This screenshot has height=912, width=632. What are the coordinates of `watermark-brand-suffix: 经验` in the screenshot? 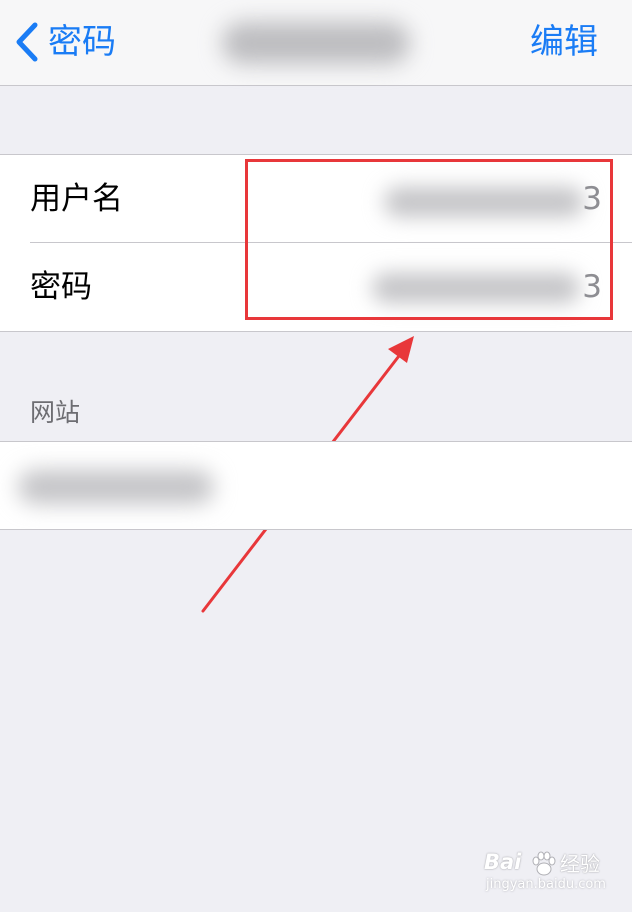 It's located at (580, 864).